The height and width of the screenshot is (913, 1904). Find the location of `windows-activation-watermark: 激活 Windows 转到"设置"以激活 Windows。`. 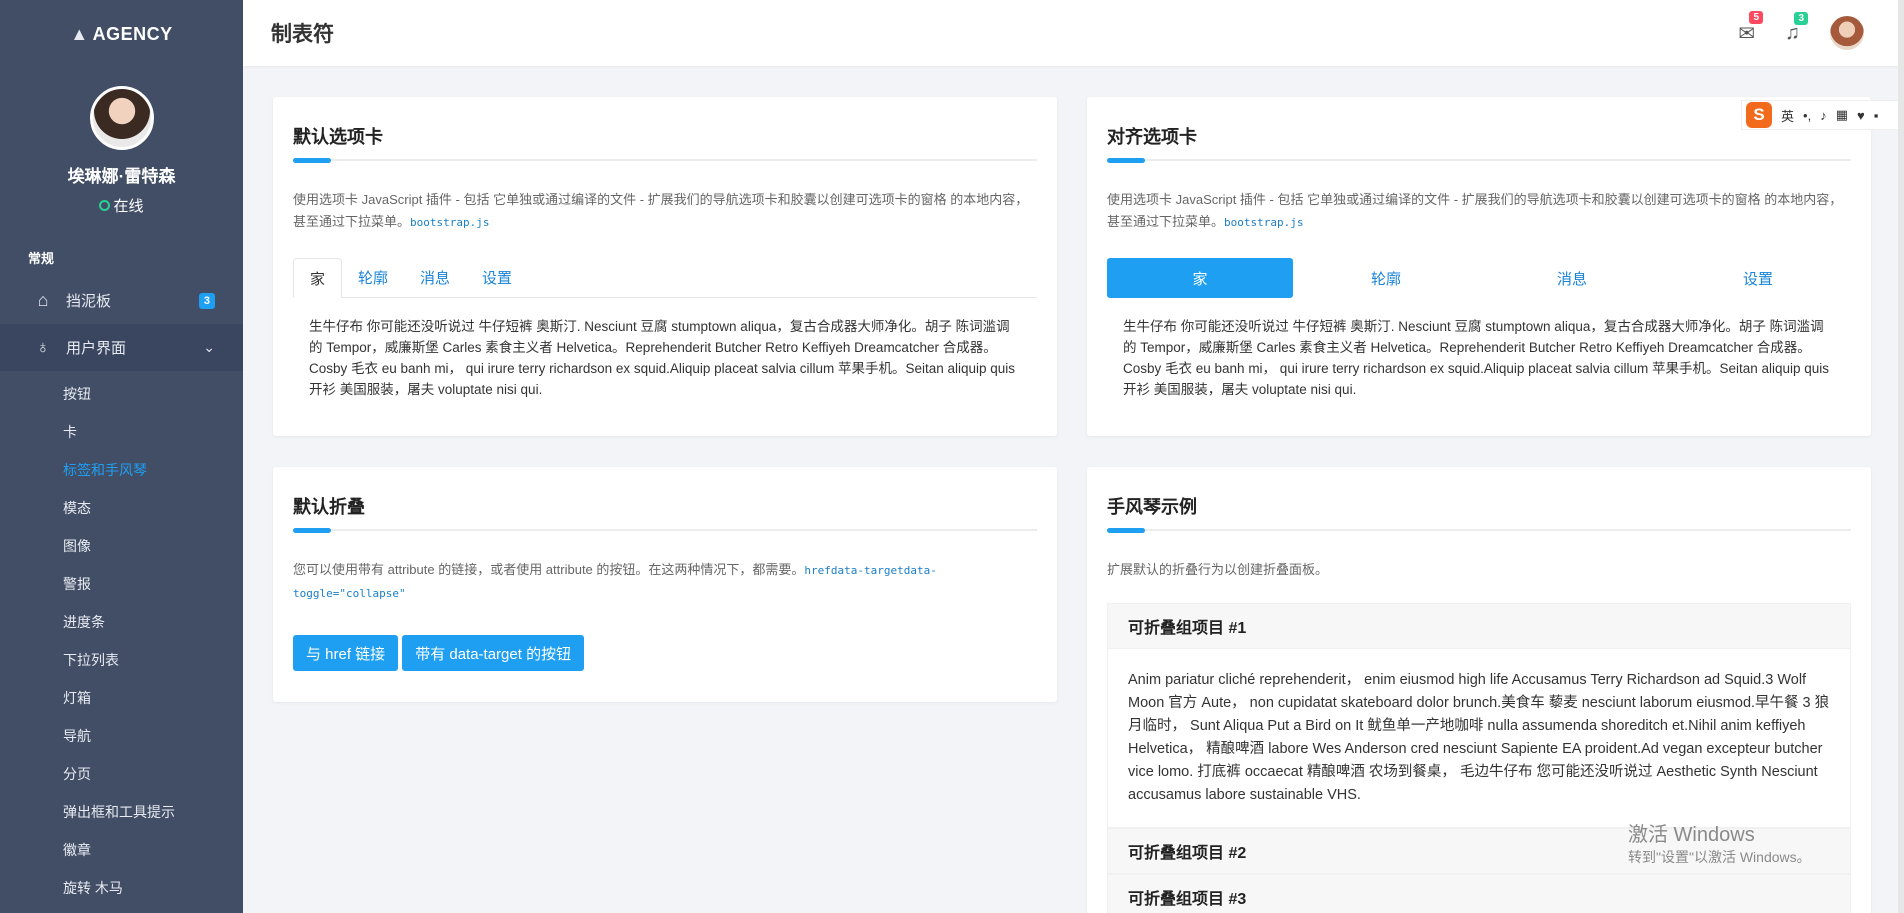

windows-activation-watermark: 激活 Windows 转到"设置"以激活 Windows。 is located at coordinates (1719, 846).